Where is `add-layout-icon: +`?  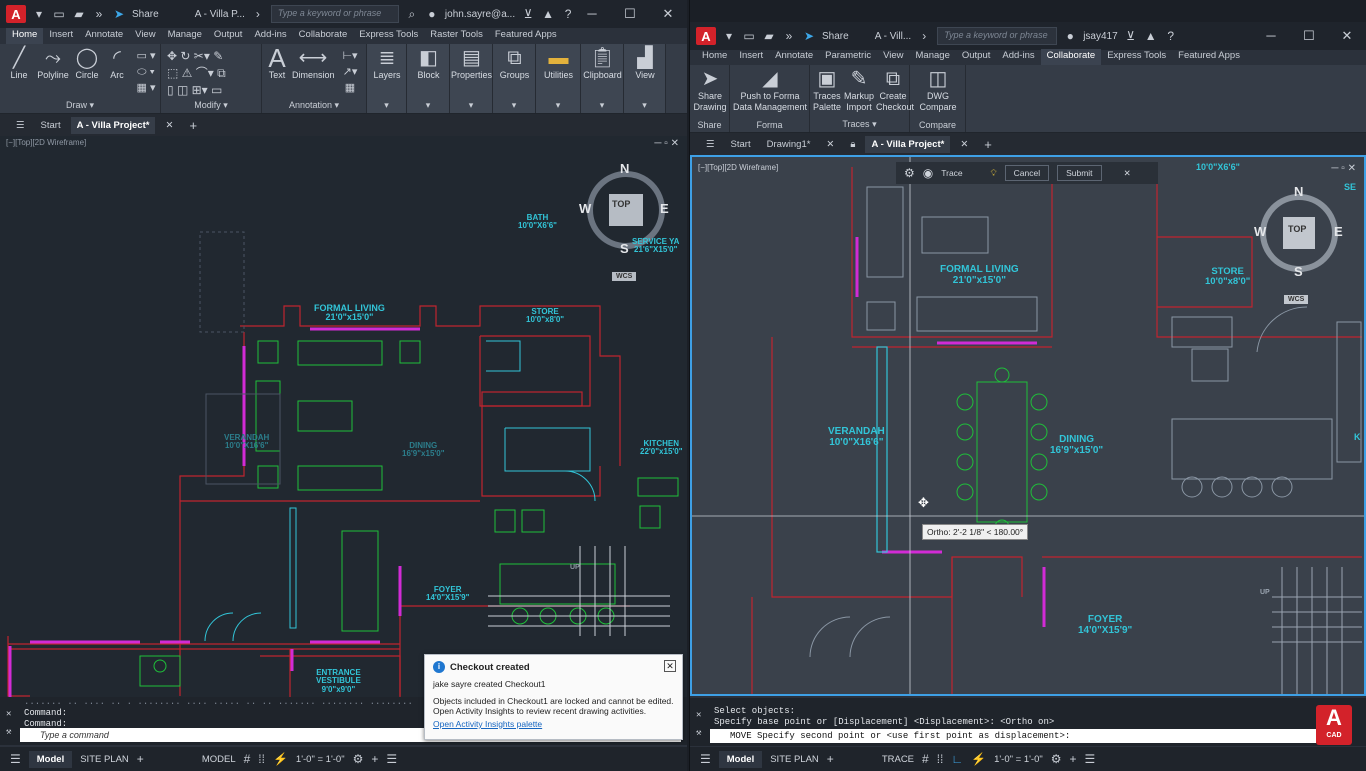
add-layout-icon: + is located at coordinates (140, 759).